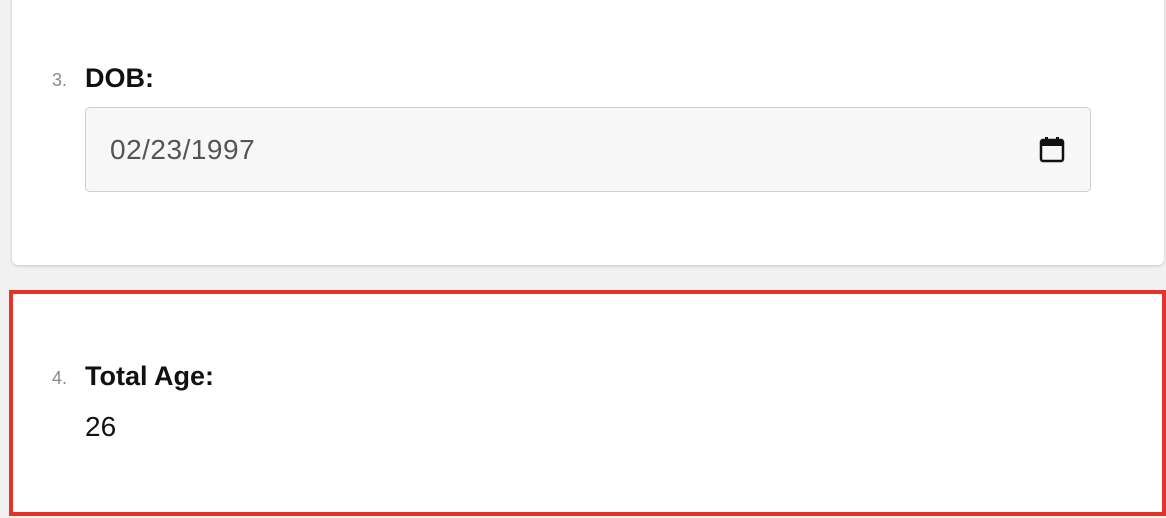  I want to click on dob-date-value: 02/23/1997, so click(182, 150).